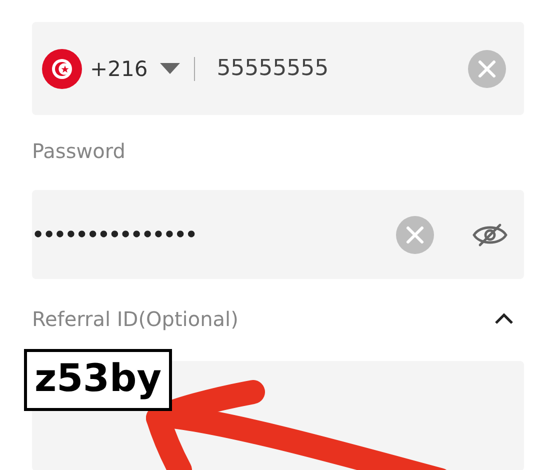  What do you see at coordinates (98, 380) in the screenshot?
I see `annotation-label: z53by` at bounding box center [98, 380].